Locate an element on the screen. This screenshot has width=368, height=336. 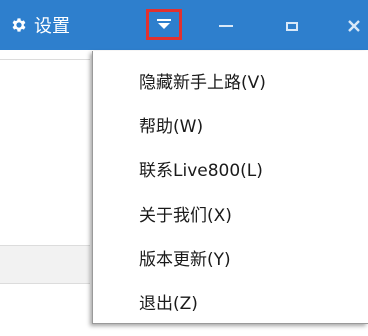
close-button is located at coordinates (354, 26).